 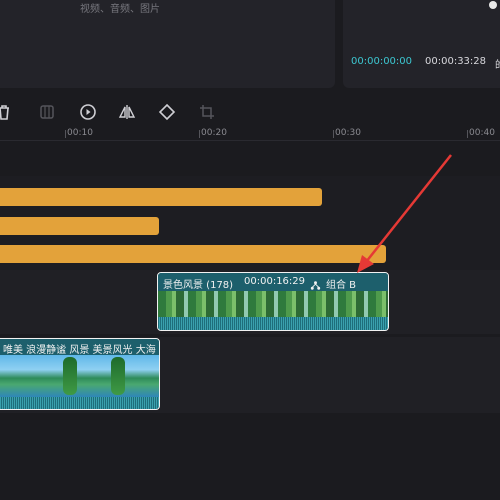 What do you see at coordinates (404, 213) in the screenshot?
I see `annotation-arrow` at bounding box center [404, 213].